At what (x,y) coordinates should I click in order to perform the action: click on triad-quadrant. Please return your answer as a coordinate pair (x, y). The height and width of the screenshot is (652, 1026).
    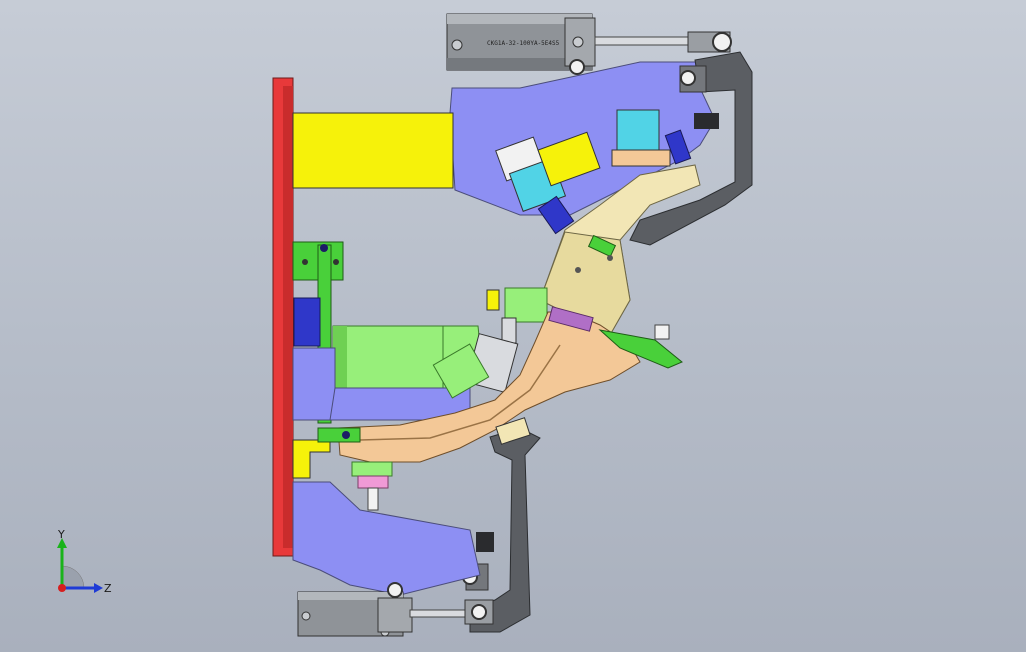
    Looking at the image, I should click on (73, 577).